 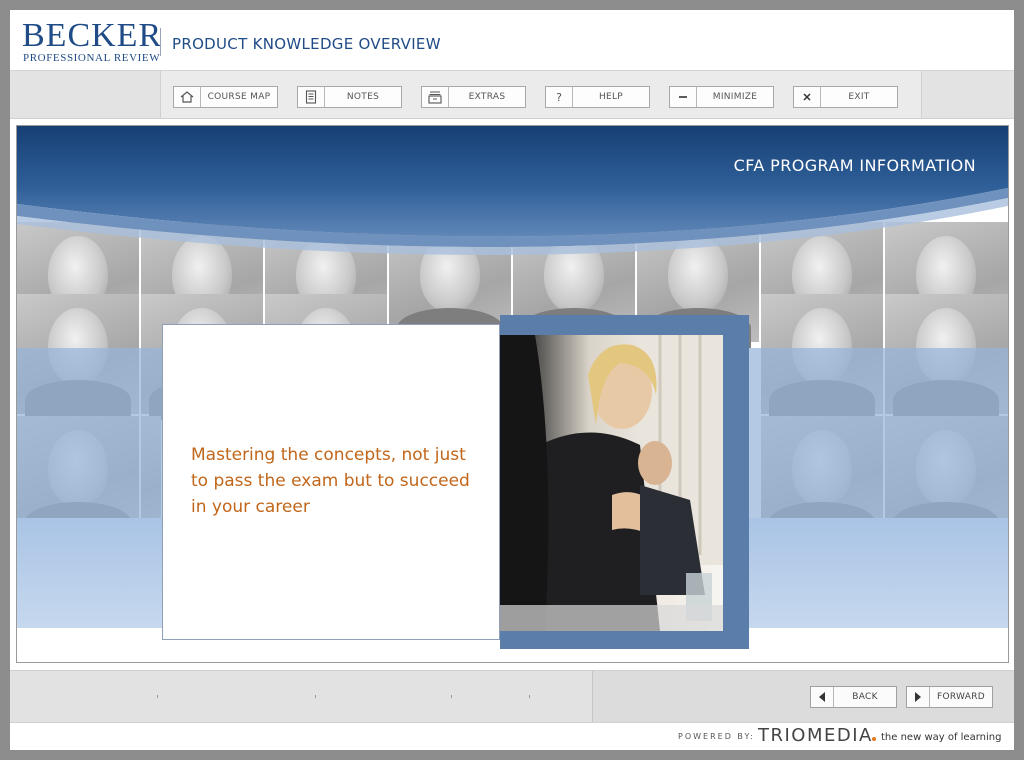 I want to click on navigation-bar: BACK FORWARD, so click(x=512, y=696).